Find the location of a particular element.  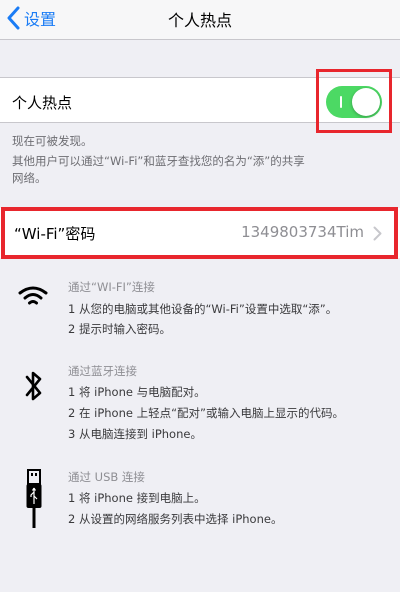

wifi-instructions-title: 通过“WI-FI”连接 is located at coordinates (111, 287).